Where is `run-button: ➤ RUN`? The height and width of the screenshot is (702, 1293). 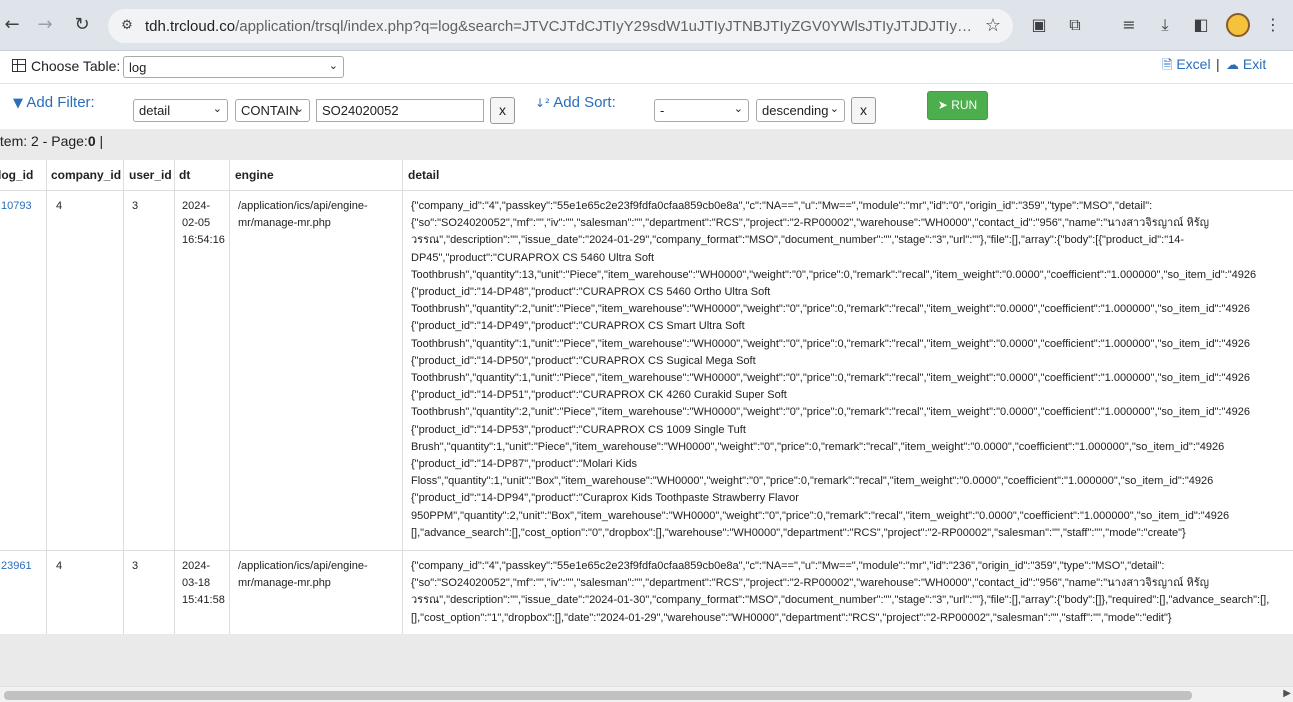 run-button: ➤ RUN is located at coordinates (957, 105).